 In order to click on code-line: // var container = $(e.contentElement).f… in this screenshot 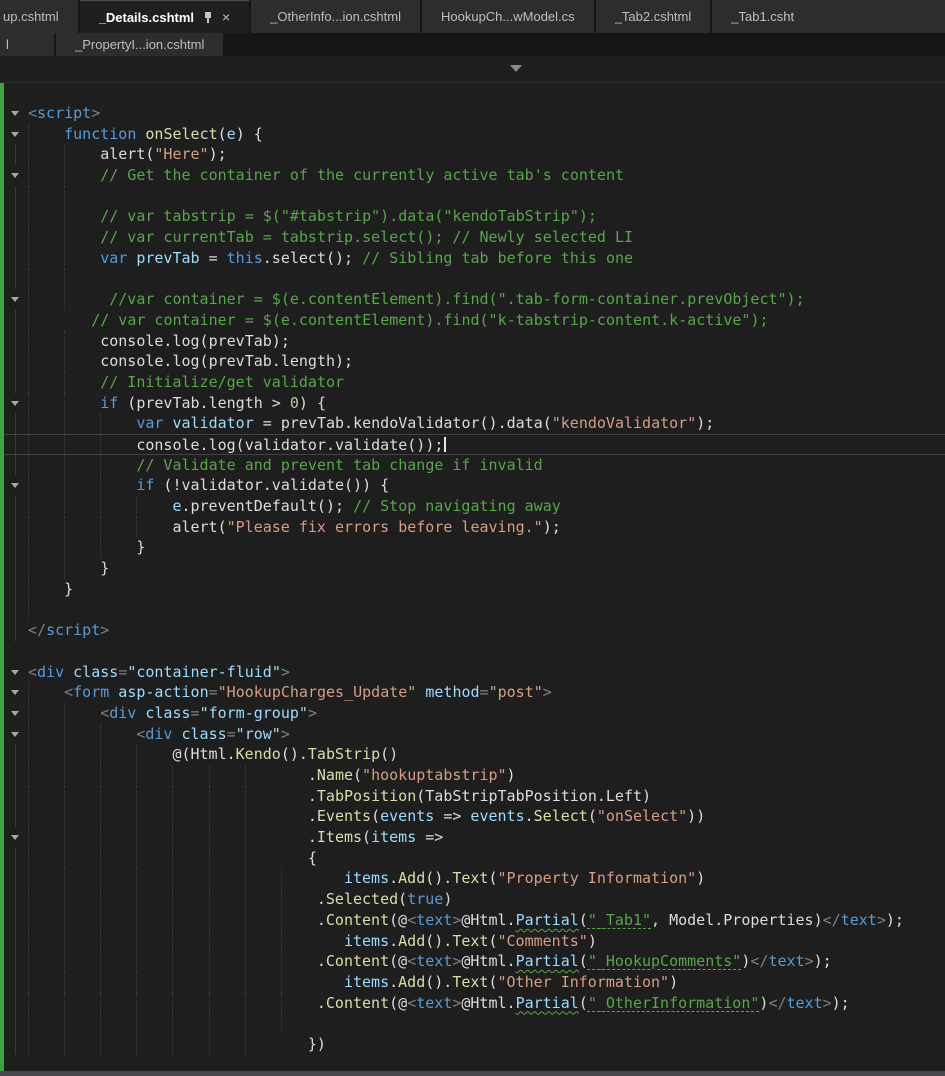, I will do `click(474, 320)`.